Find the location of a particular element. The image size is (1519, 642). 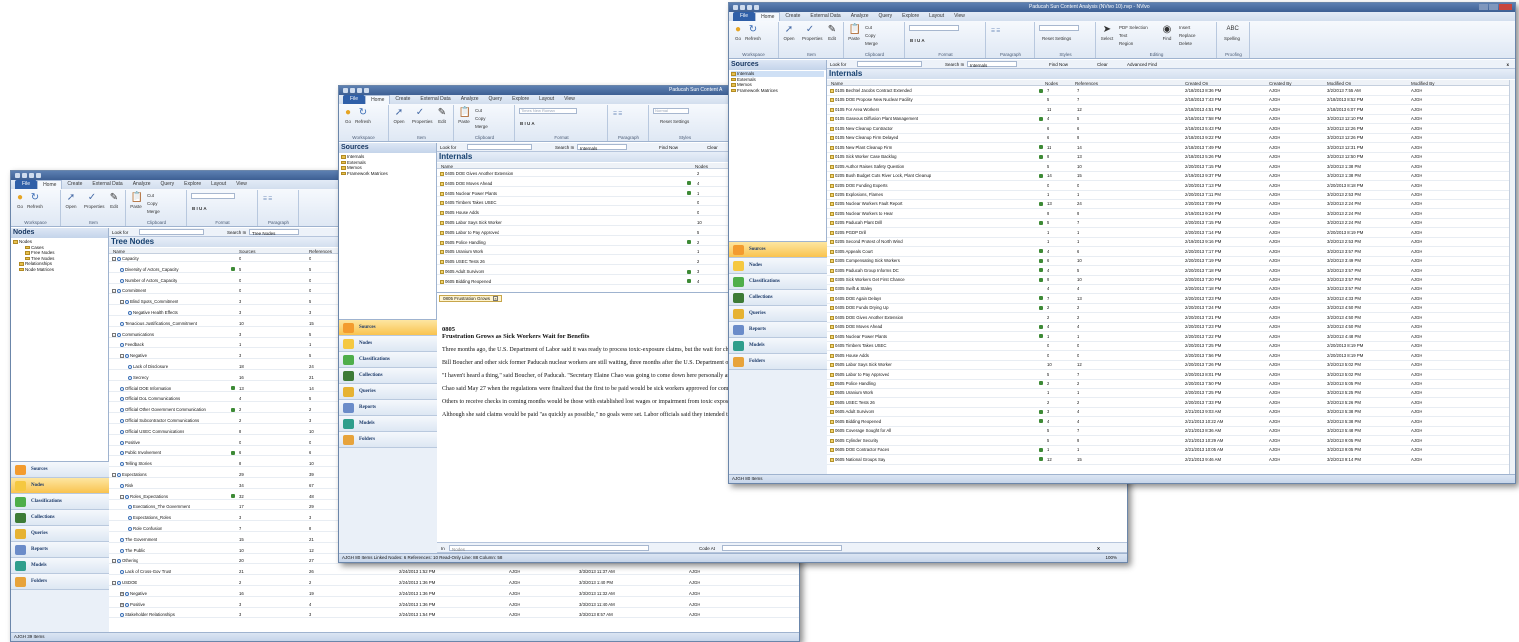

spelling-button: ABC Spelling is located at coordinates (1232, 32).